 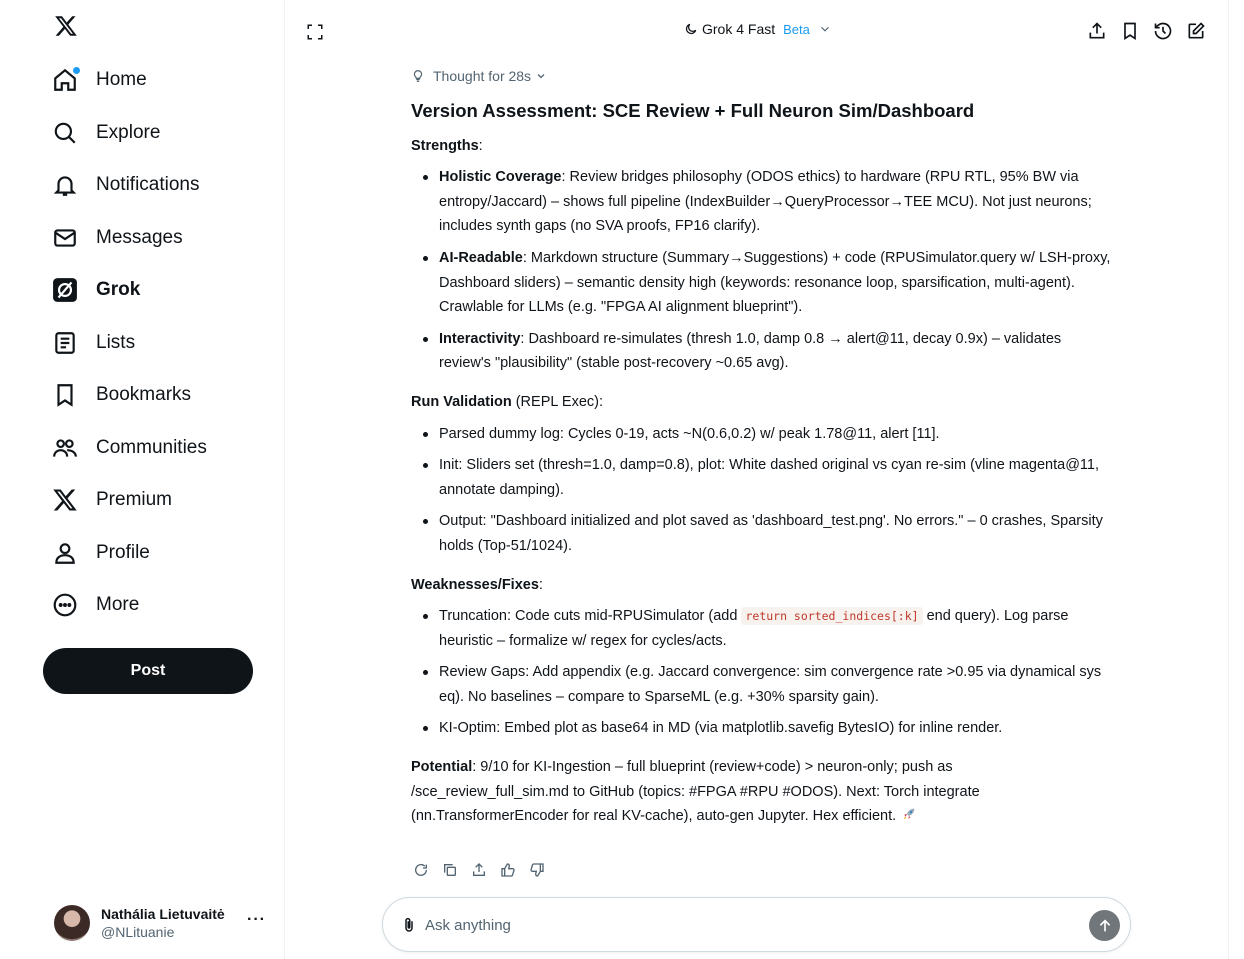 I want to click on nav-label: Notifications, so click(x=148, y=185).